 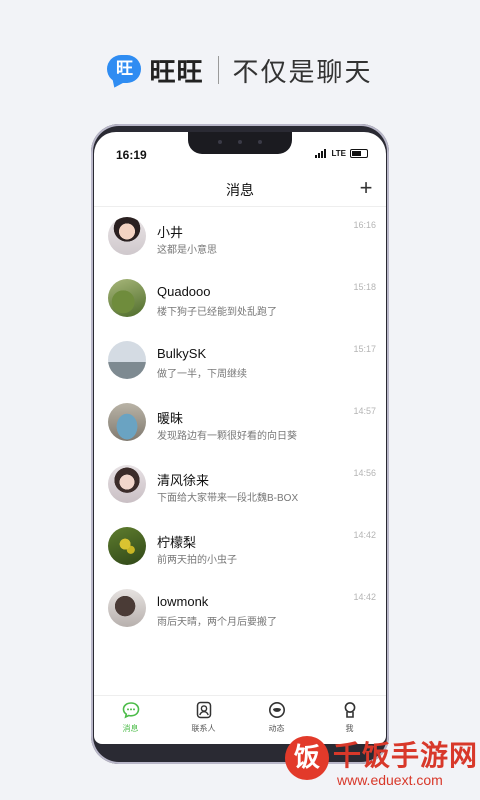 I want to click on conversation-item: 清风徐来下面给大家带来一段北魏B-BOX 14:56, so click(x=240, y=487).